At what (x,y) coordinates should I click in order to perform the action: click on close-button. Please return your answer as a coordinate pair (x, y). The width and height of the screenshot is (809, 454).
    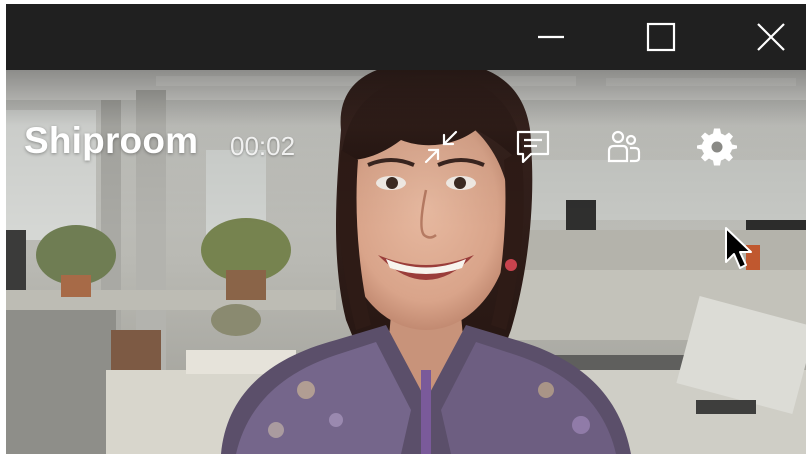
    Looking at the image, I should click on (771, 37).